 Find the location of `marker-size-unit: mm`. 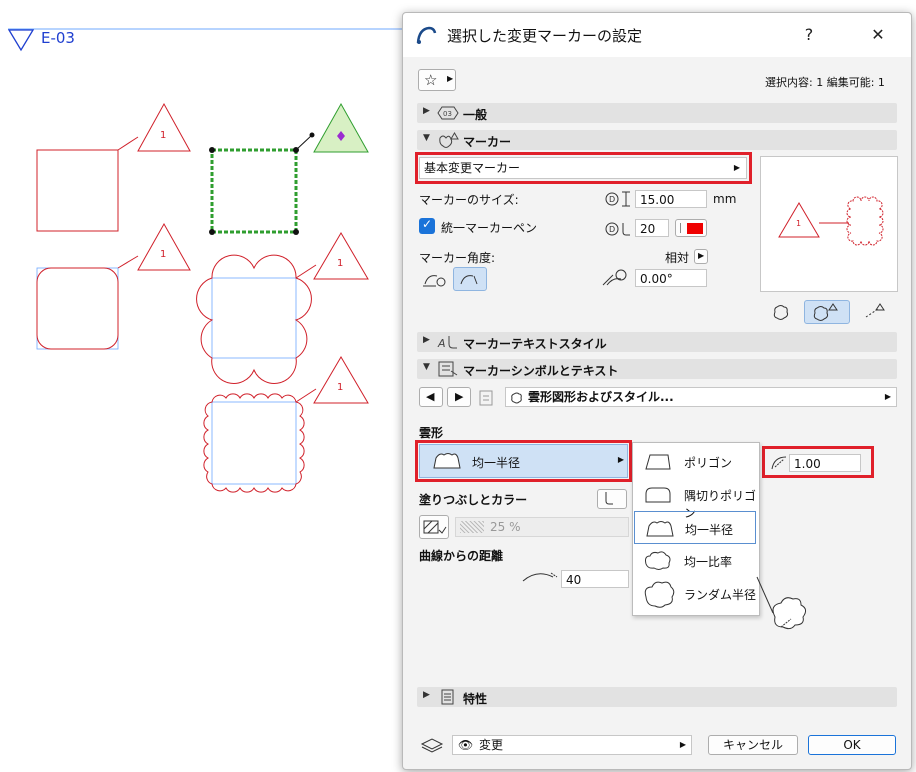

marker-size-unit: mm is located at coordinates (725, 199).